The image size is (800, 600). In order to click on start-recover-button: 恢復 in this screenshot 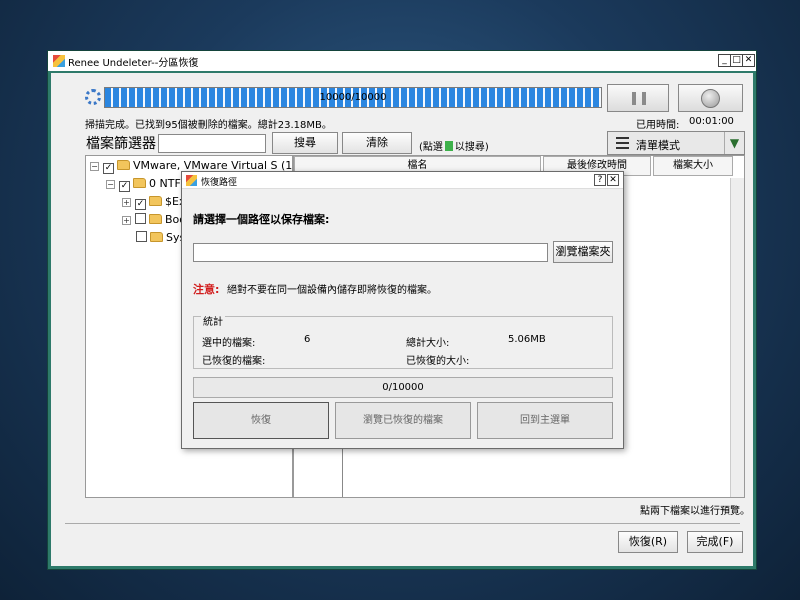, I will do `click(261, 420)`.